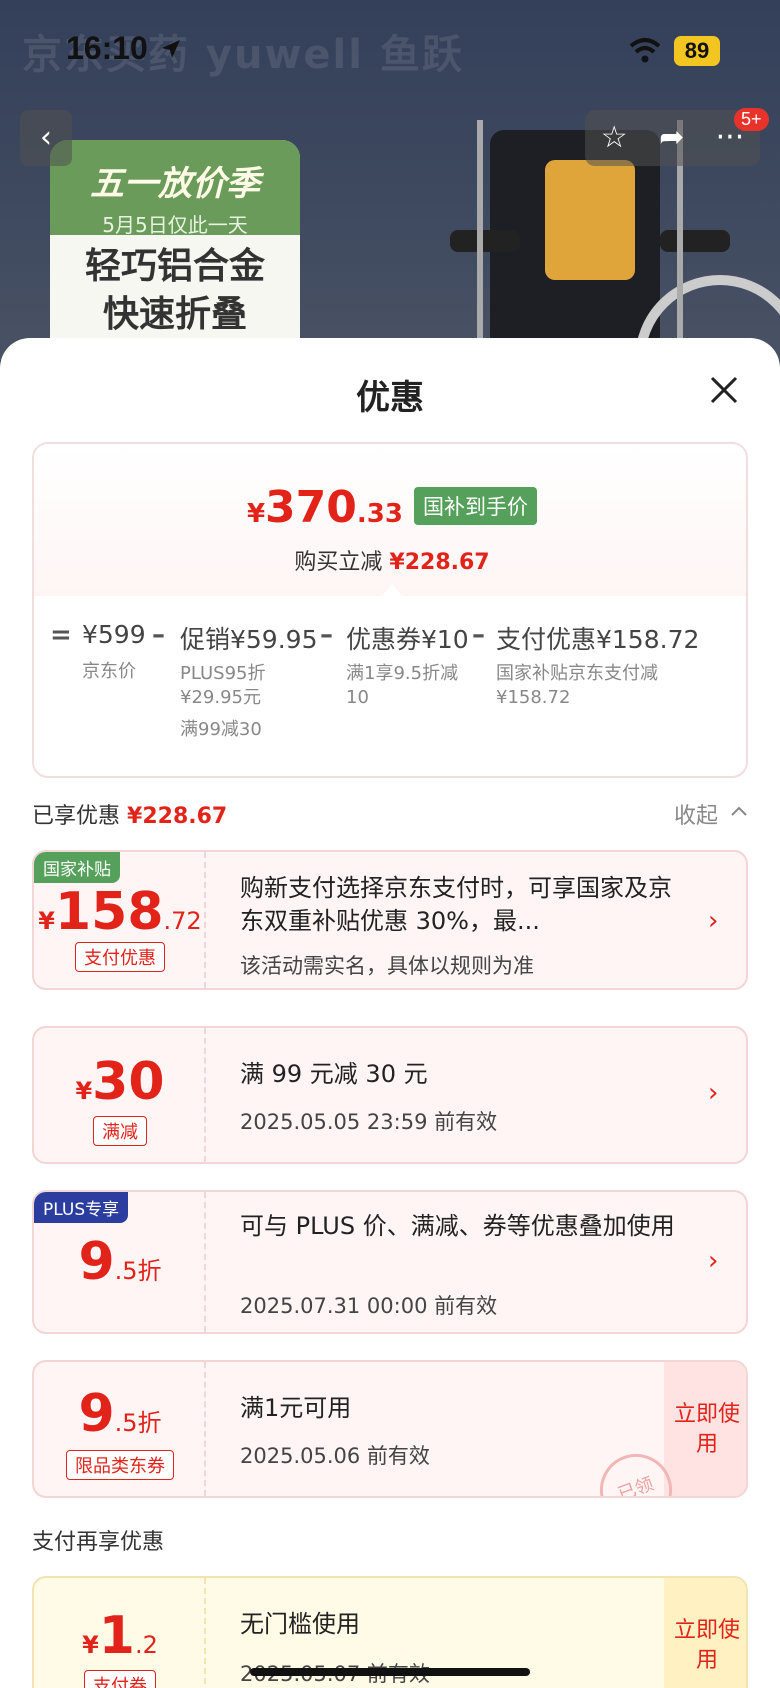 This screenshot has width=780, height=1688. What do you see at coordinates (392, 562) in the screenshot?
I see `reduce-line: 购买立减 ¥228.67` at bounding box center [392, 562].